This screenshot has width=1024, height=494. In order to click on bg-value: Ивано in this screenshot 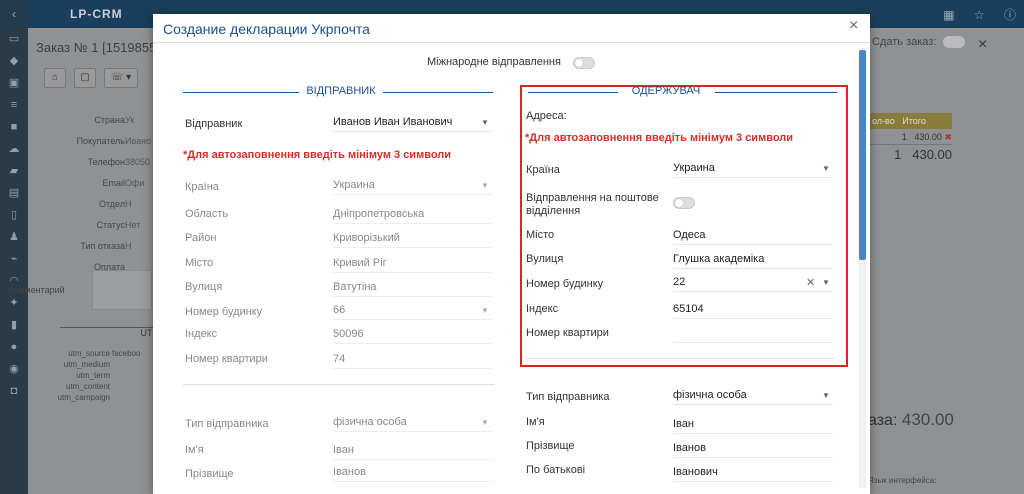, I will do `click(138, 141)`.